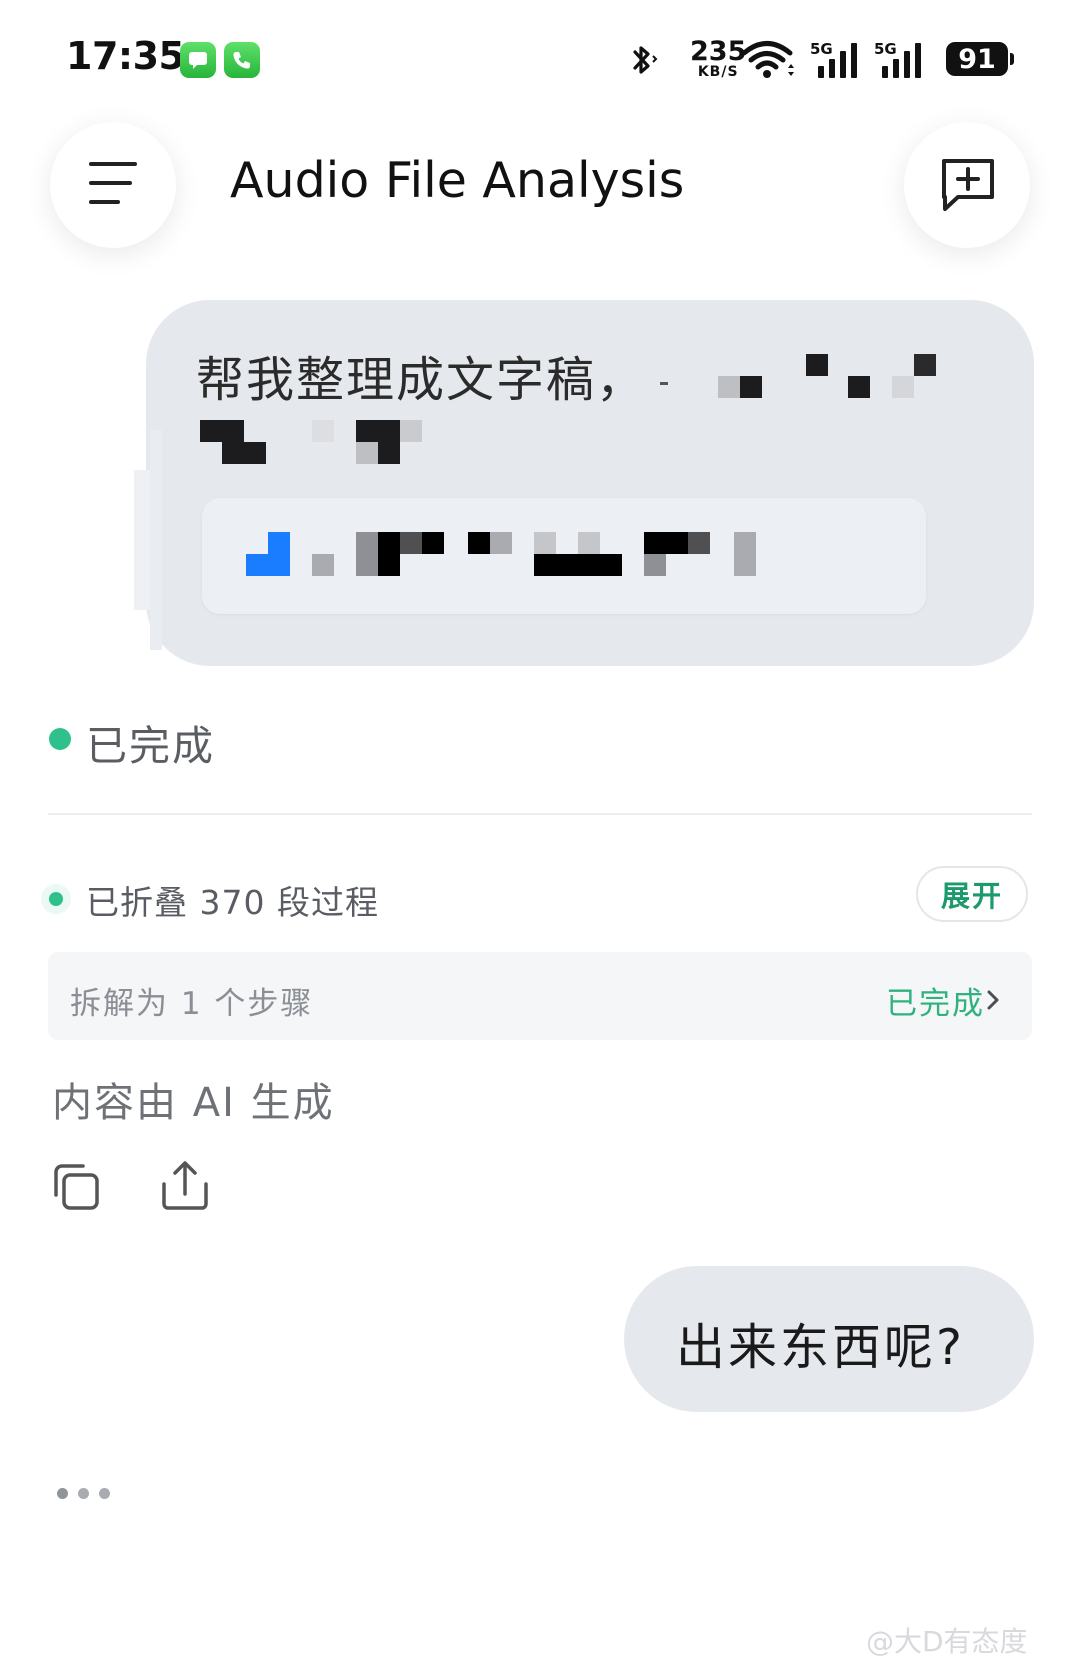  I want to click on blur-artifact, so click(156, 540).